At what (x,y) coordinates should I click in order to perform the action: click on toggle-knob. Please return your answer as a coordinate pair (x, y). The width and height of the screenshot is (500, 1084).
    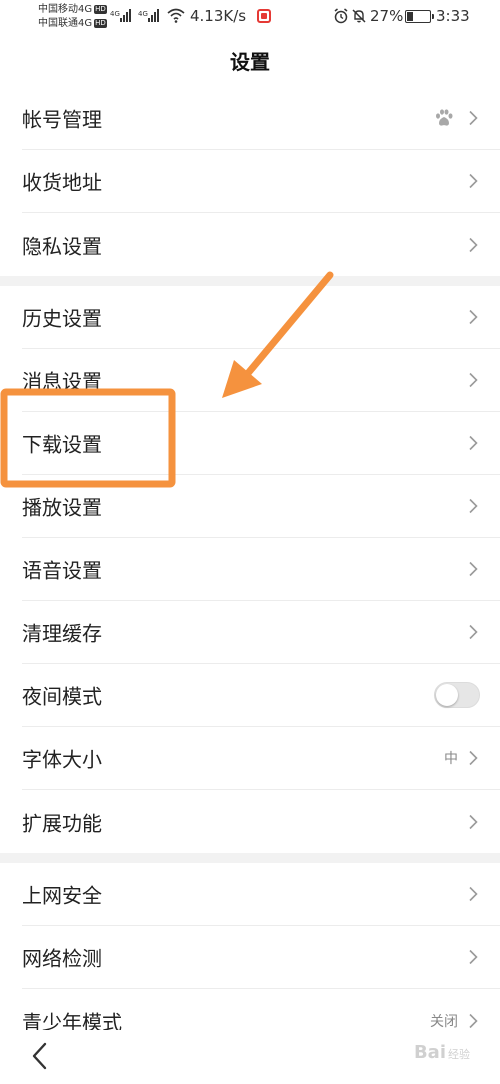
    Looking at the image, I should click on (447, 695).